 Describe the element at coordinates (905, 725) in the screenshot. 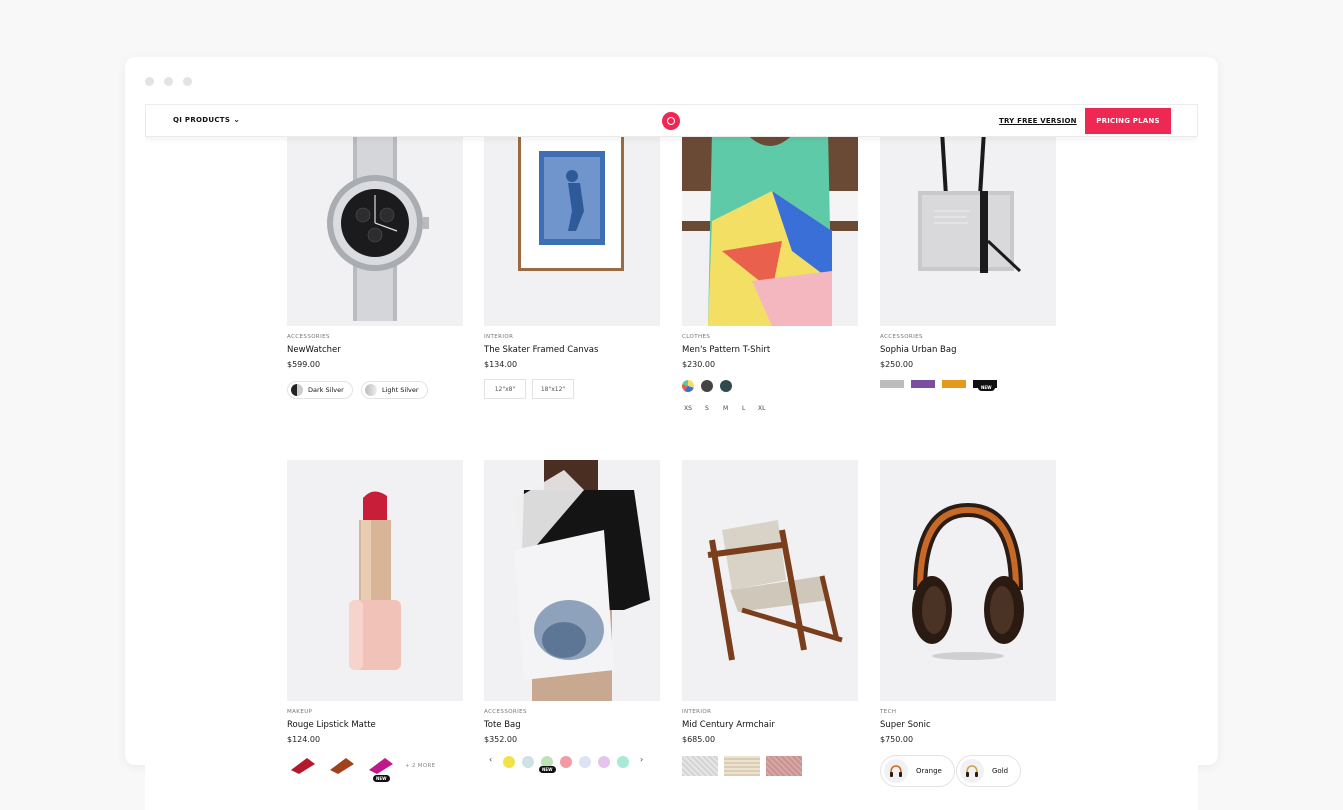

I see `product-title: Super Sonic` at that location.